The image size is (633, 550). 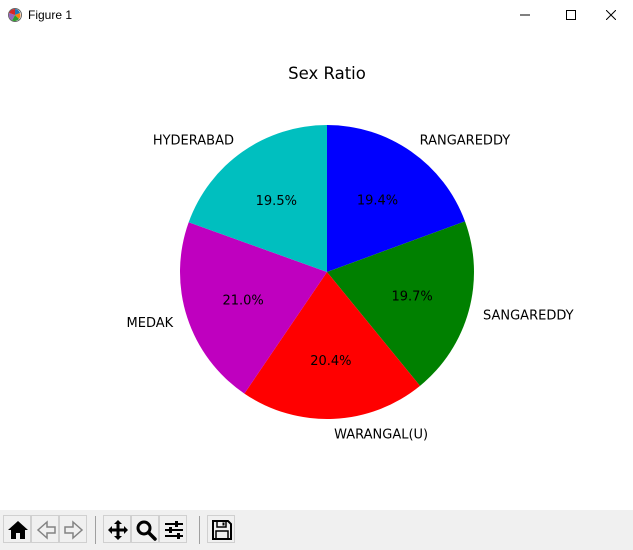 I want to click on floppy-disk-icon, so click(x=222, y=530).